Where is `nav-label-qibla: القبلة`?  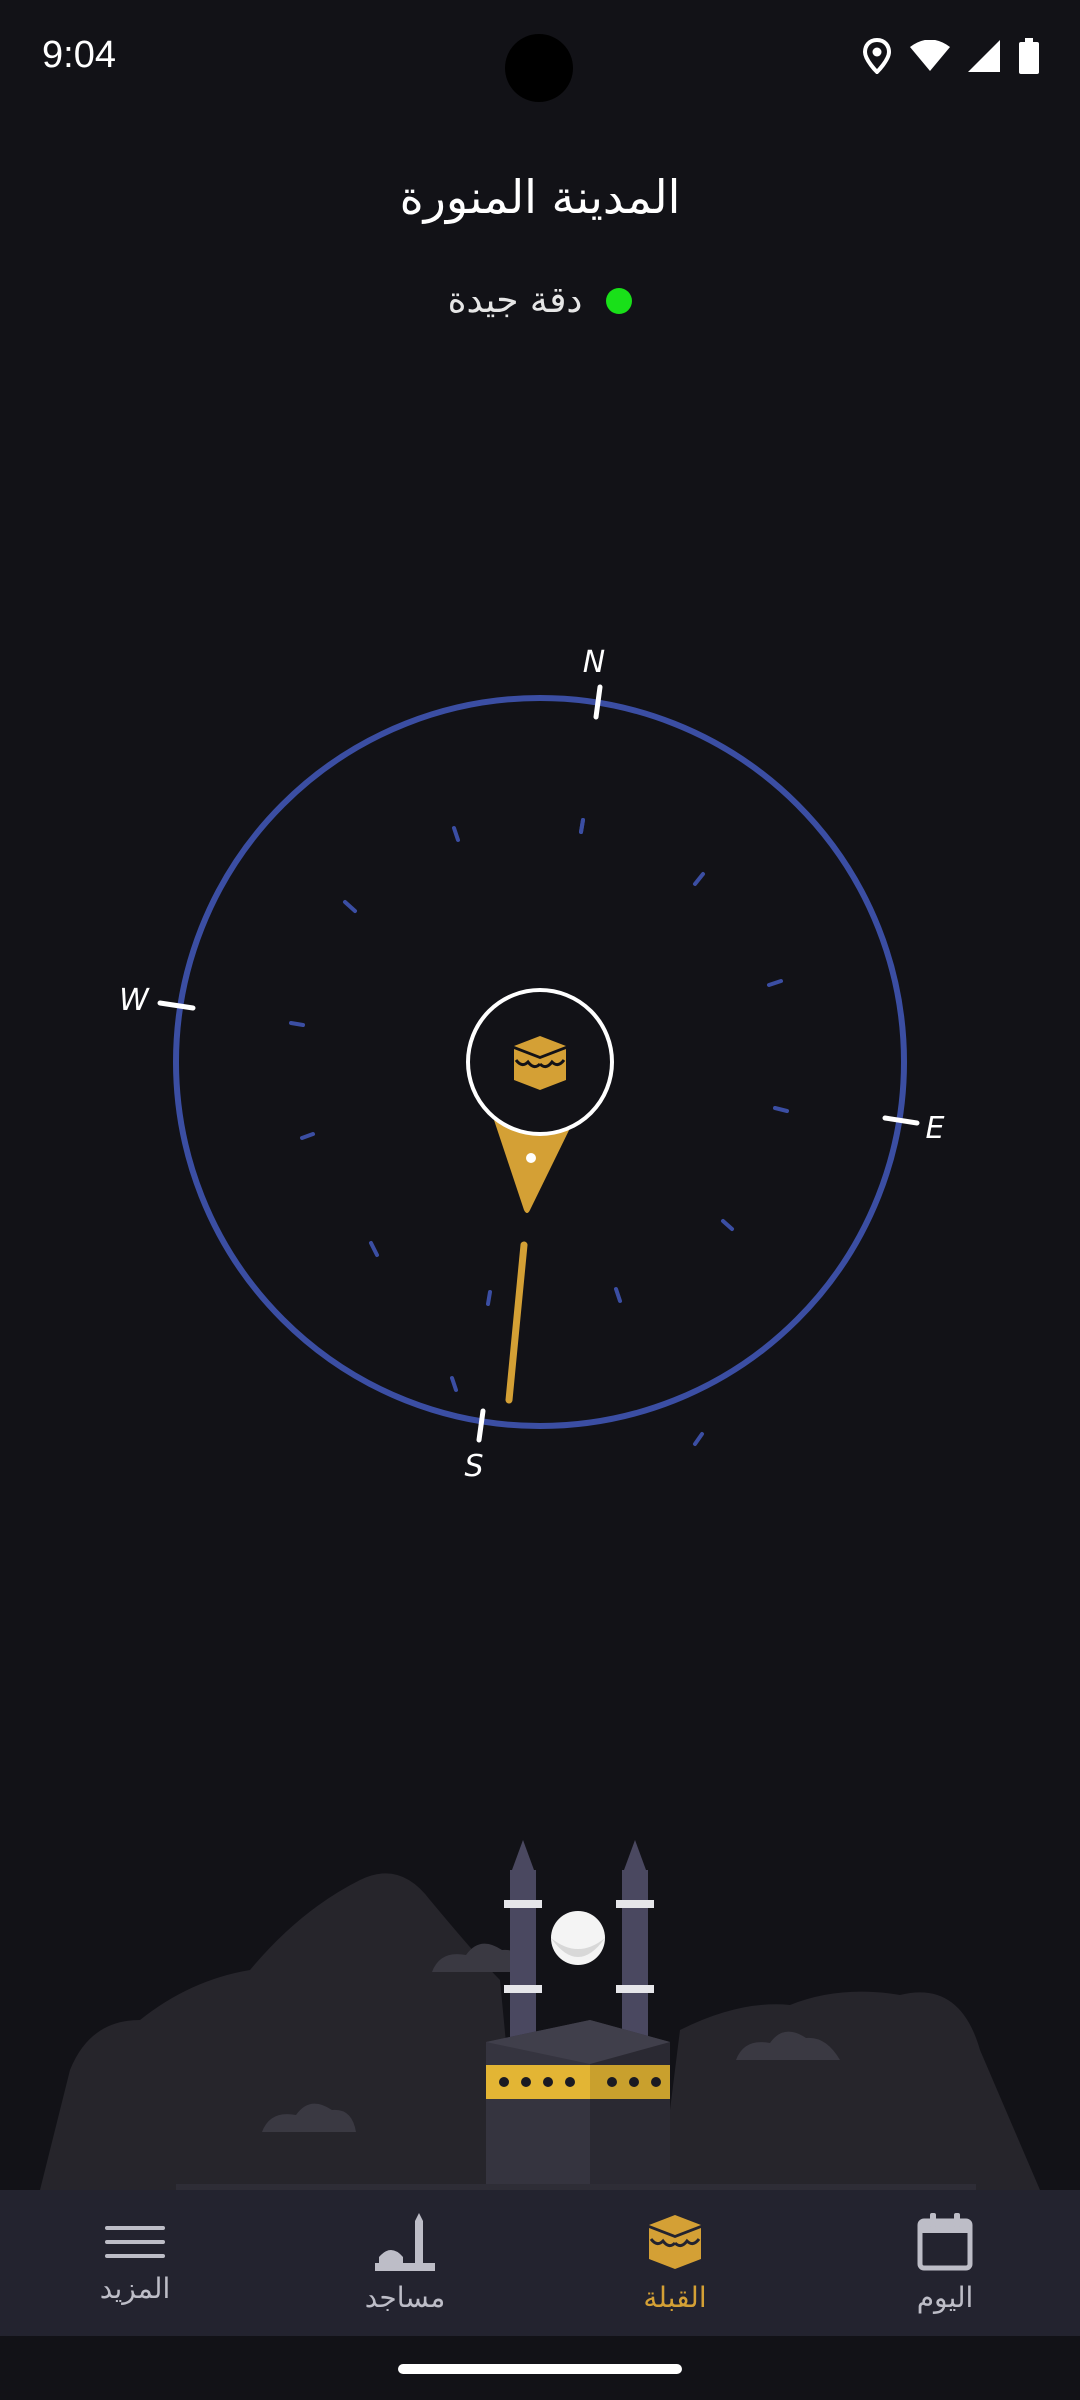
nav-label-qibla: القبلة is located at coordinates (675, 2297).